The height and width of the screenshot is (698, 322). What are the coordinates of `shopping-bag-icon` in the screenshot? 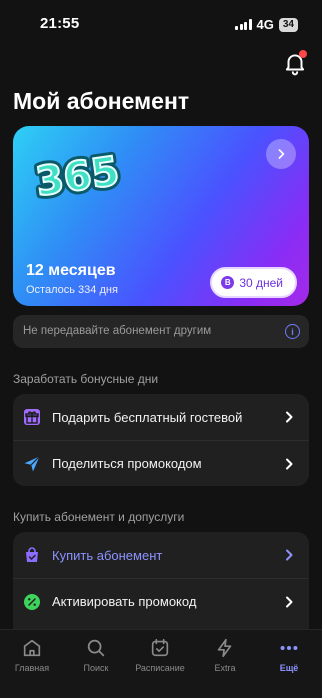 It's located at (32, 554).